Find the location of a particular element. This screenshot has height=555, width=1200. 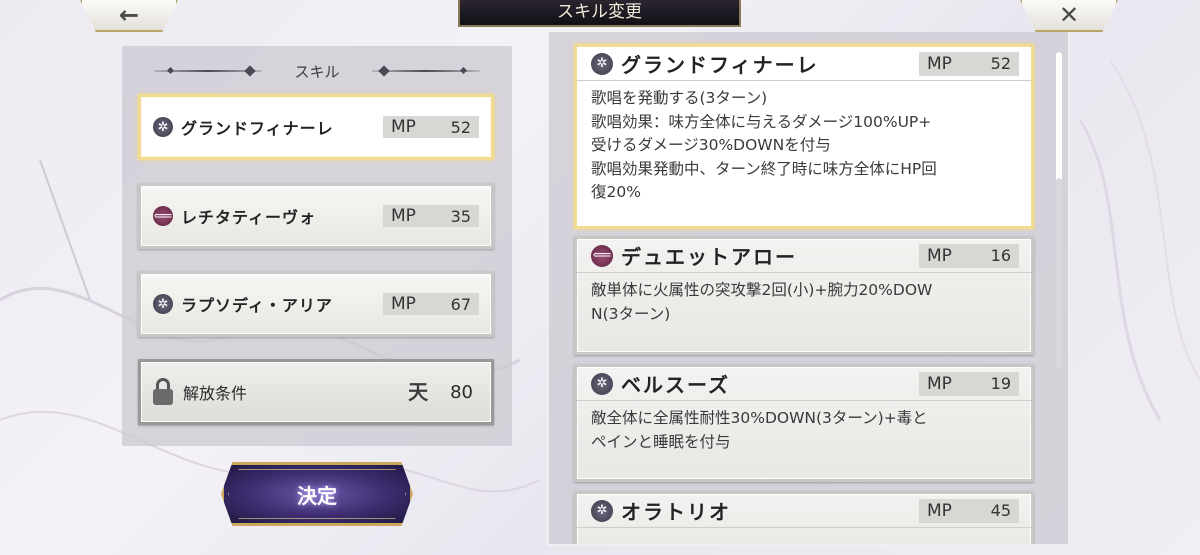

skill-detail-header: ✲ ベルスーズ MP 19 is located at coordinates (804, 384).